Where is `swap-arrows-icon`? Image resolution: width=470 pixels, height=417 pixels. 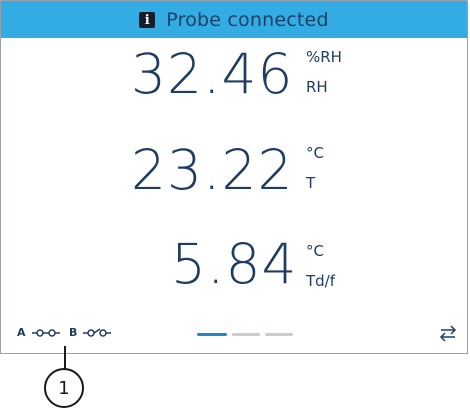 swap-arrows-icon is located at coordinates (448, 333).